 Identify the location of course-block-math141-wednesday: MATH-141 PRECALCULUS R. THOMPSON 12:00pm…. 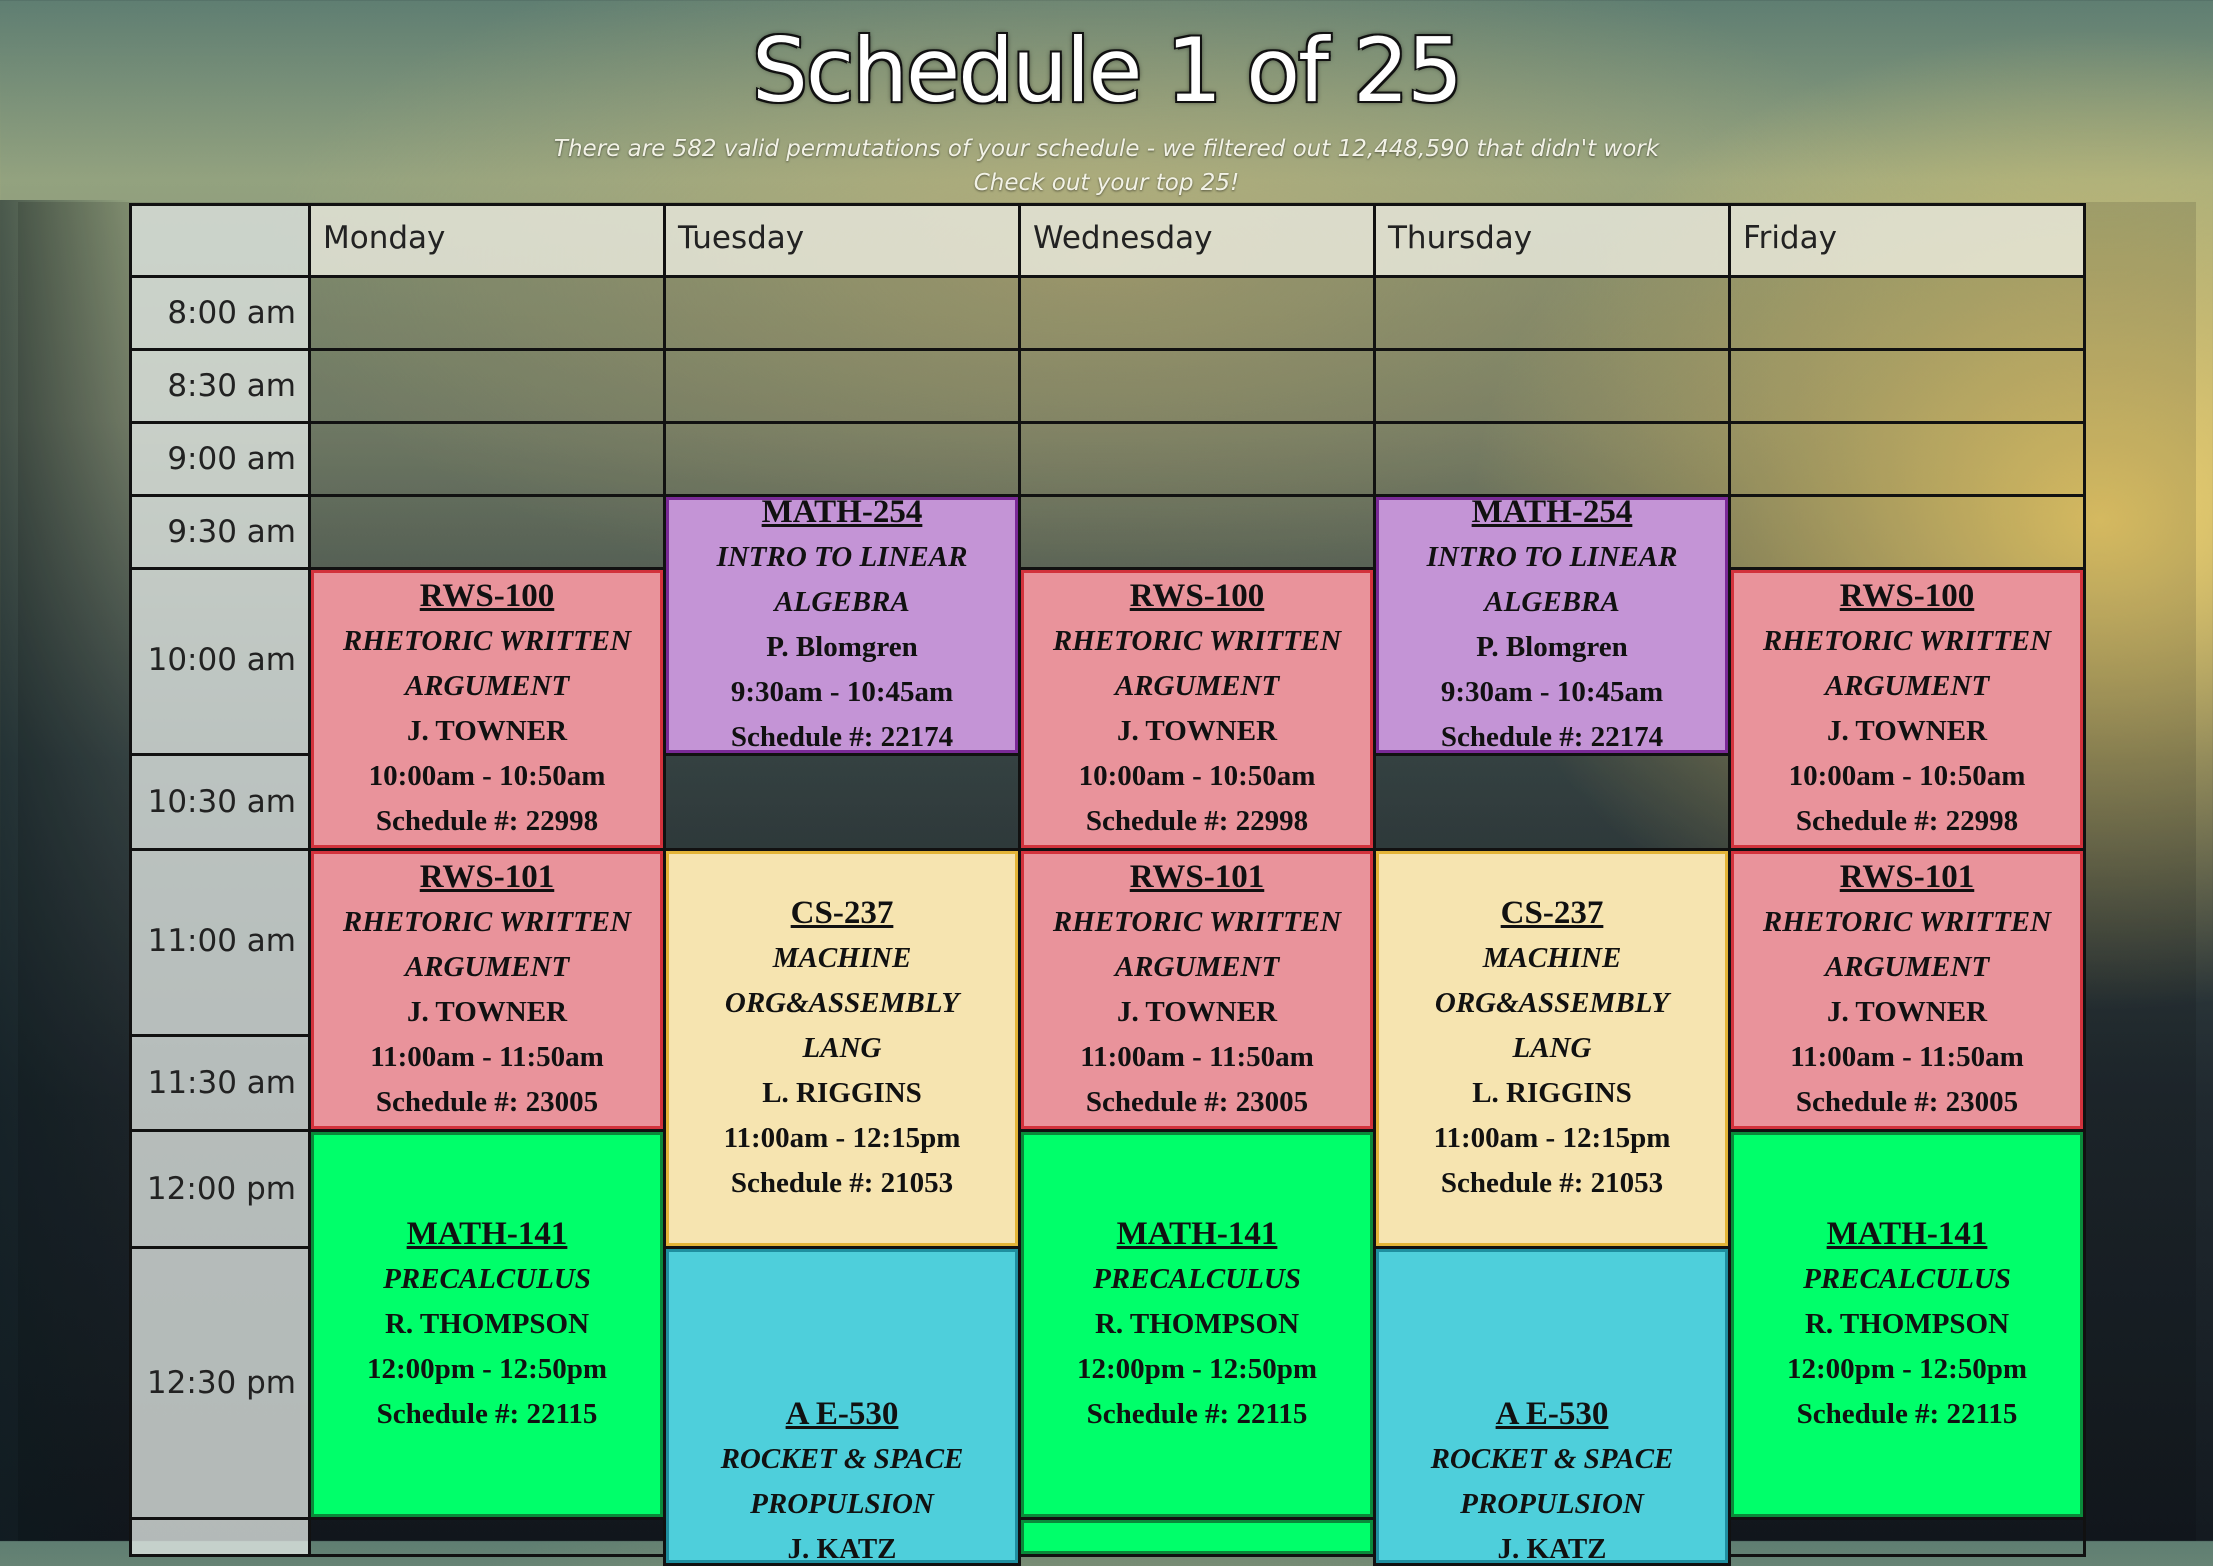
(1197, 1324).